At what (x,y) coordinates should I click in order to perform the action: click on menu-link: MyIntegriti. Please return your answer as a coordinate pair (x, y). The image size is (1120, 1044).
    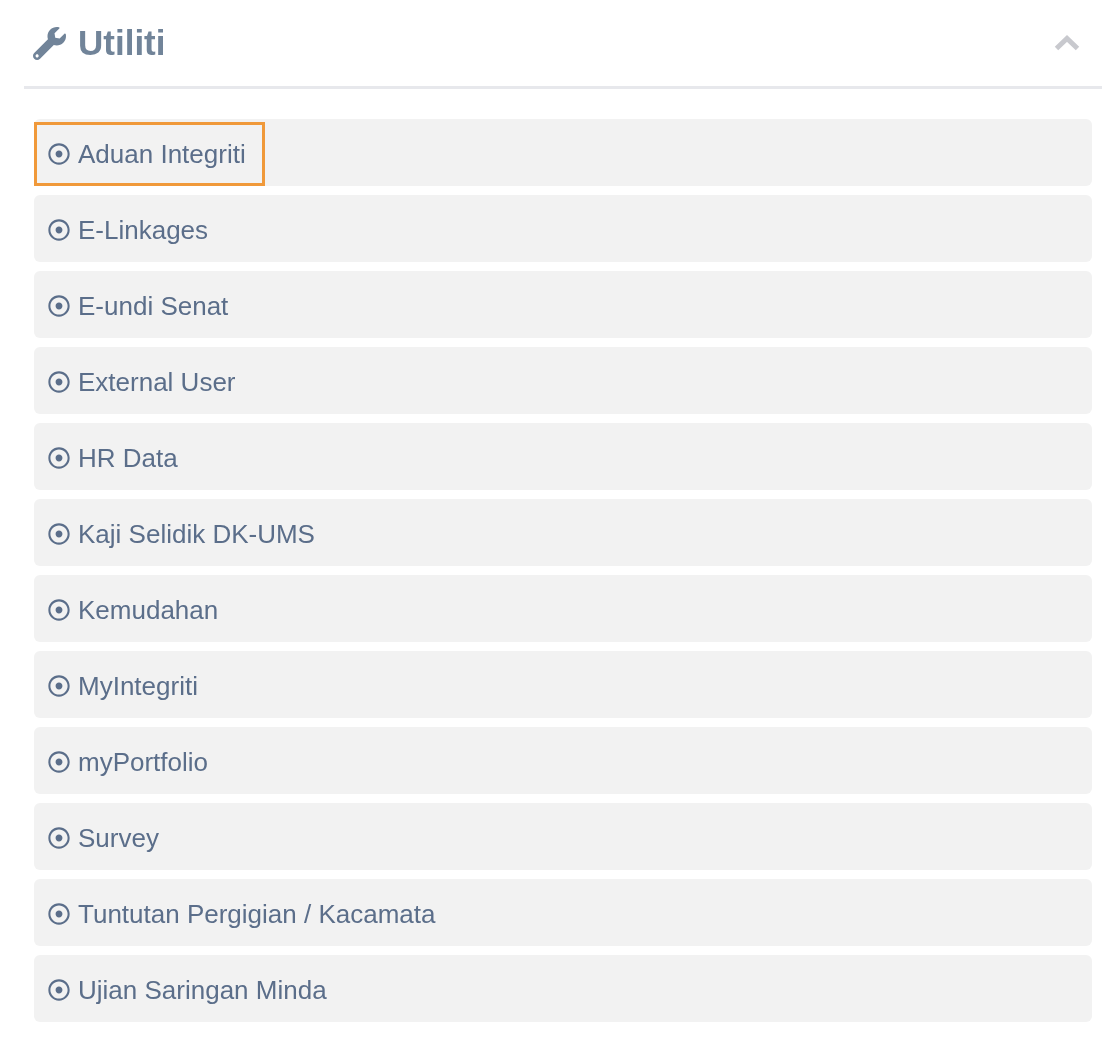
    Looking at the image, I should click on (125, 686).